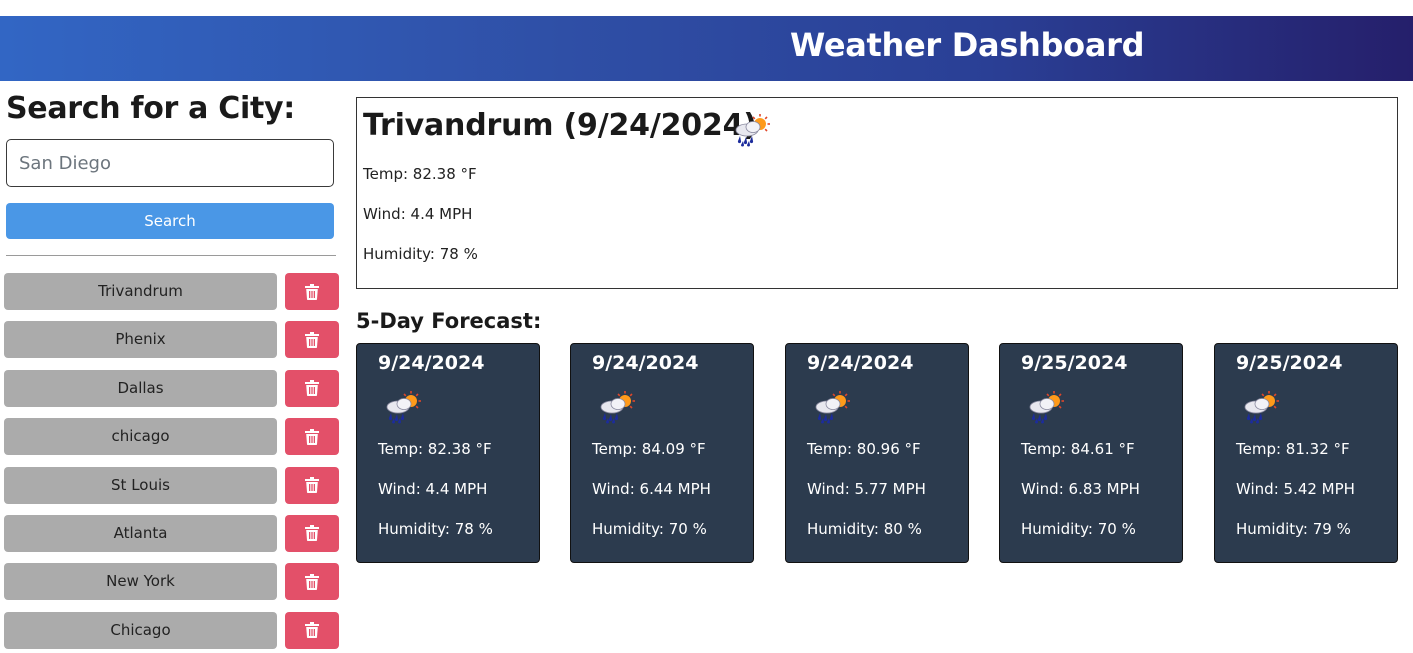 The width and height of the screenshot is (1413, 653). What do you see at coordinates (170, 221) in the screenshot?
I see `search-button: Search` at bounding box center [170, 221].